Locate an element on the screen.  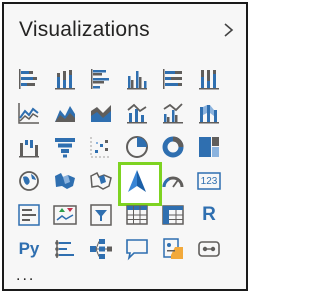
line-chart-button is located at coordinates (29, 113).